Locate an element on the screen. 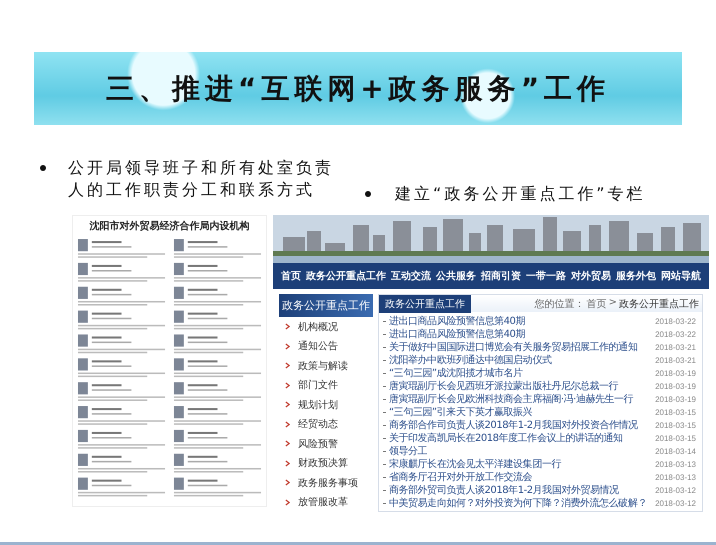  sidebar-item: 政策与解读 is located at coordinates (326, 366).